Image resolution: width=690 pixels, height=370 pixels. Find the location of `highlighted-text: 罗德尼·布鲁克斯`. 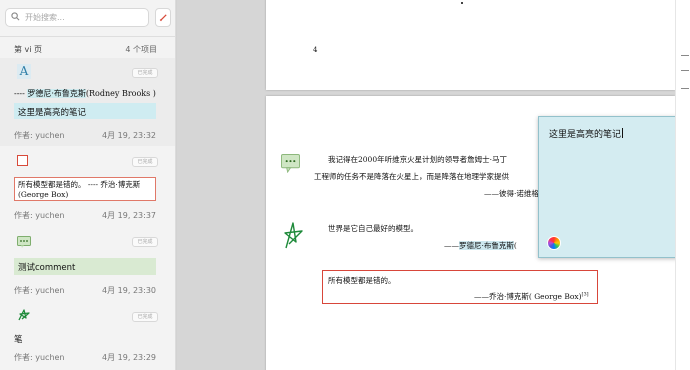

highlighted-text: 罗德尼·布鲁克斯 is located at coordinates (486, 245).